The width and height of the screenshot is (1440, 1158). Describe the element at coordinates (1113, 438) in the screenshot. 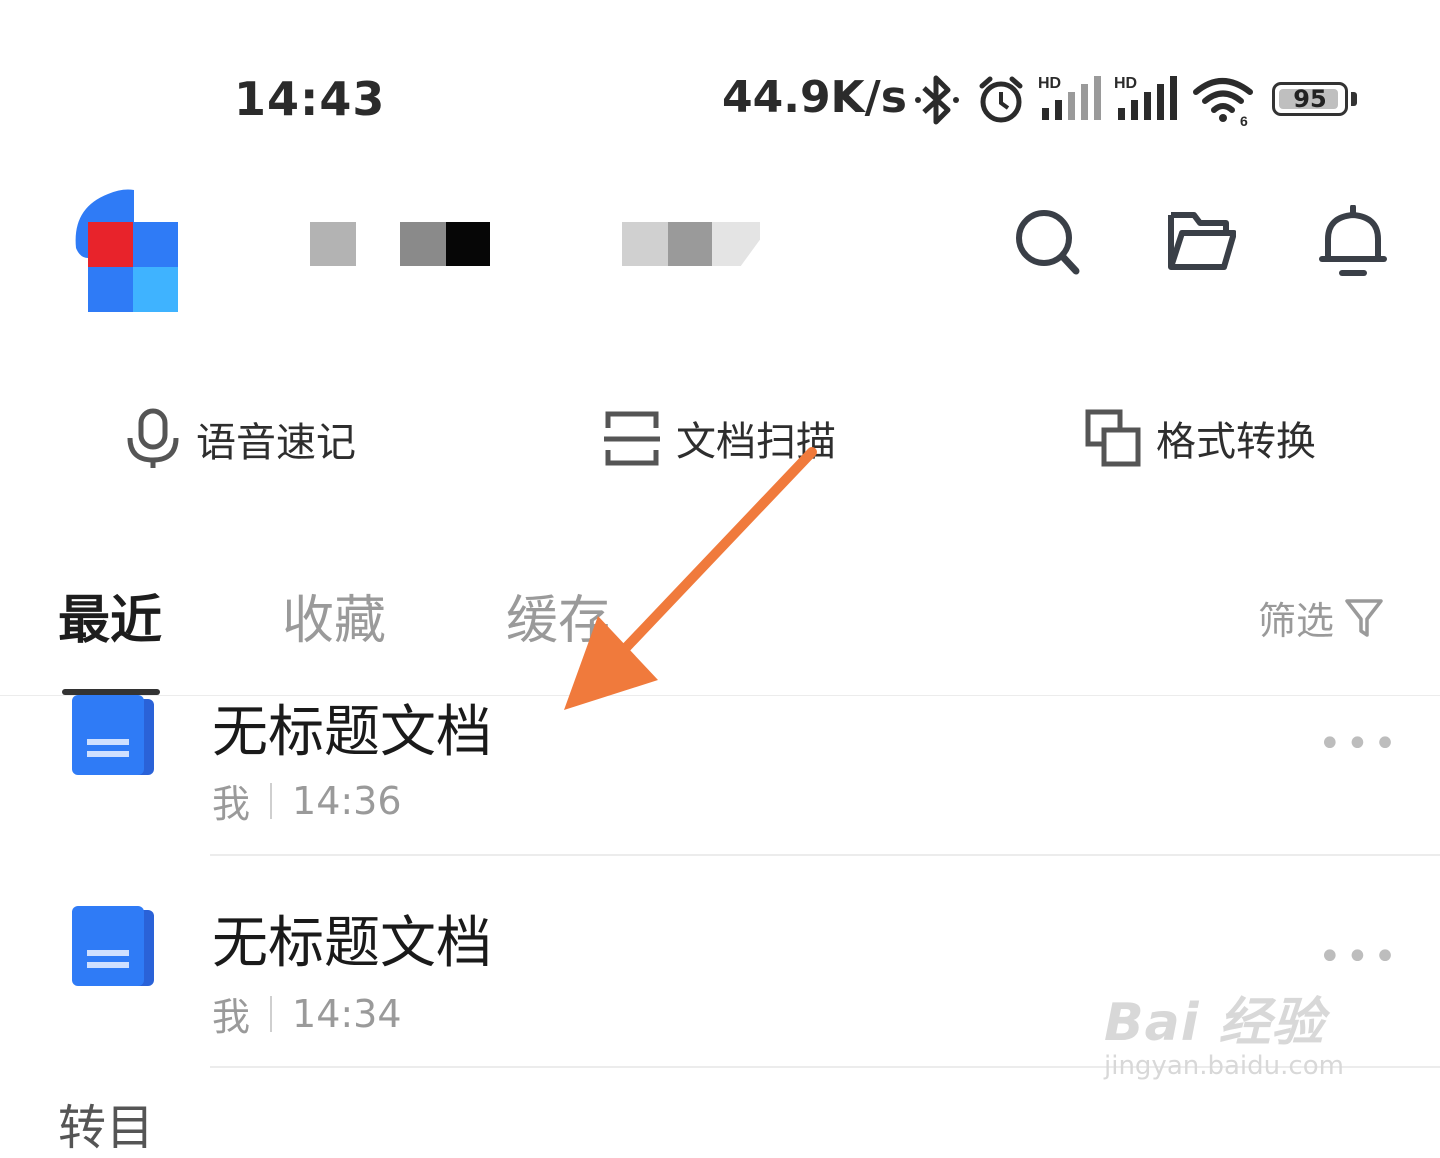

I see `convert-icon` at that location.